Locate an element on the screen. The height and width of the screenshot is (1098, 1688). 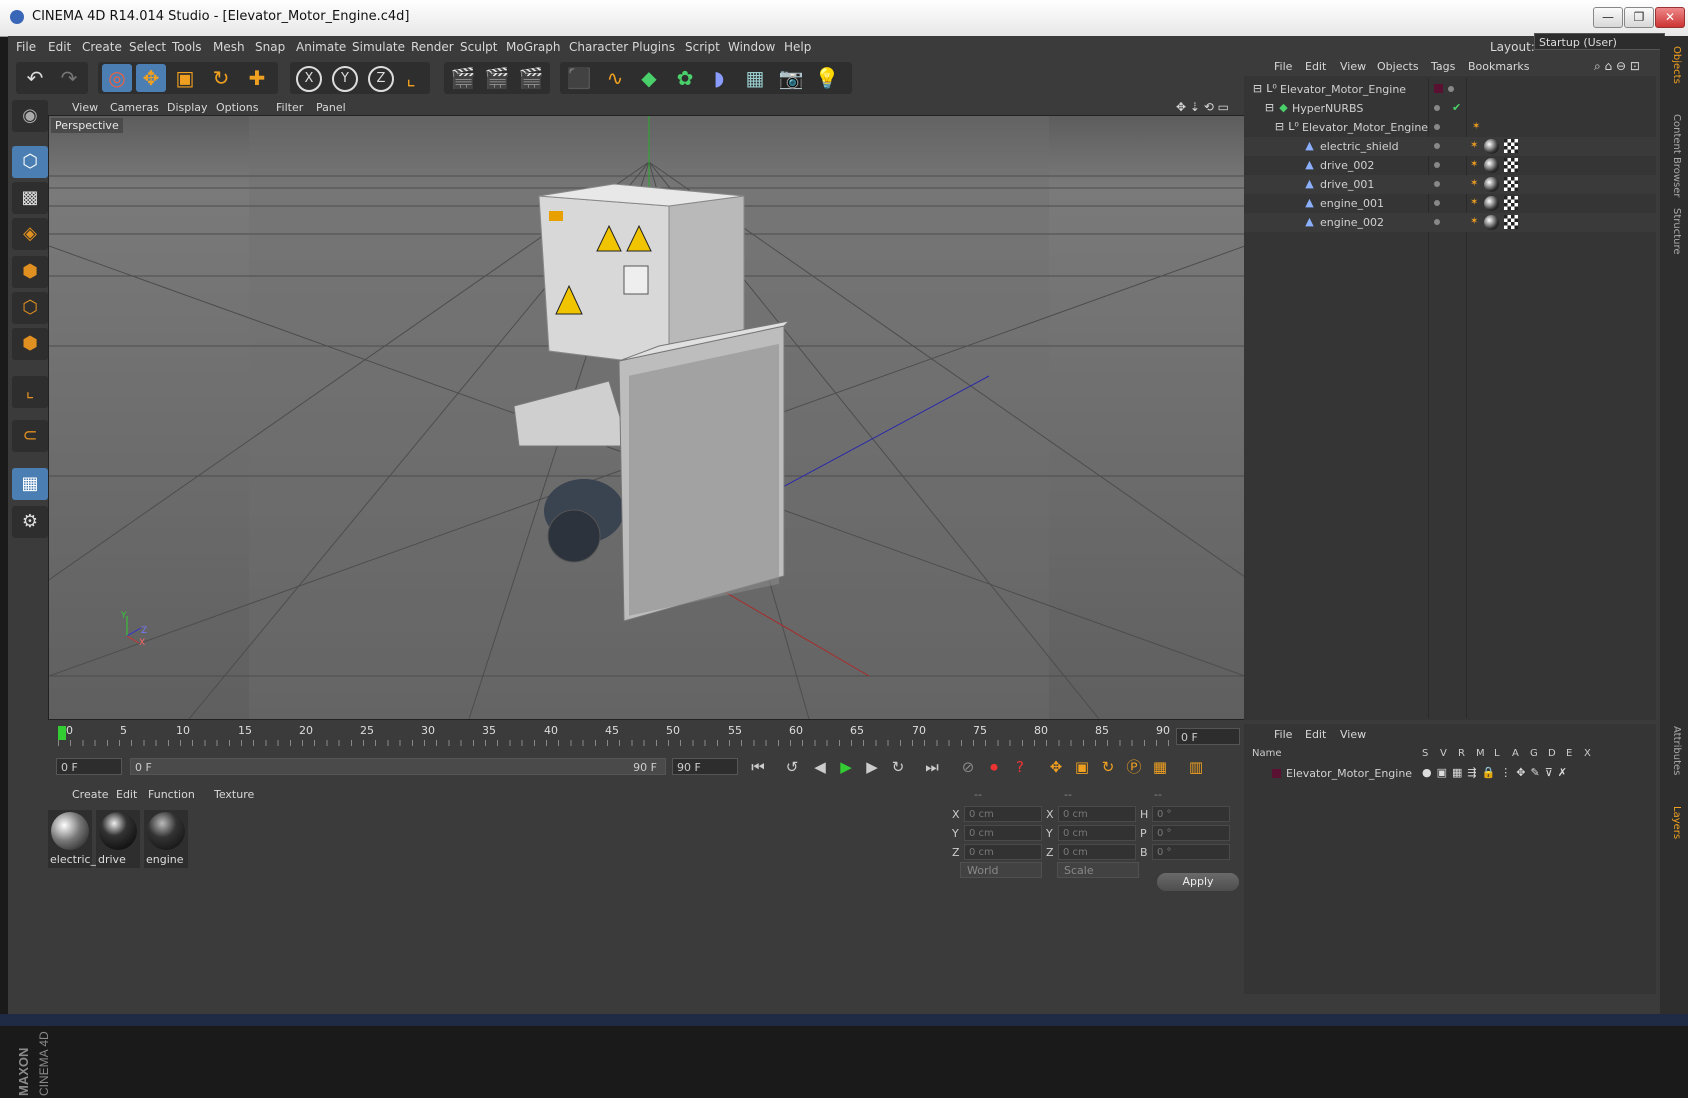
record-keys-icon: ⊘ is located at coordinates (968, 767).